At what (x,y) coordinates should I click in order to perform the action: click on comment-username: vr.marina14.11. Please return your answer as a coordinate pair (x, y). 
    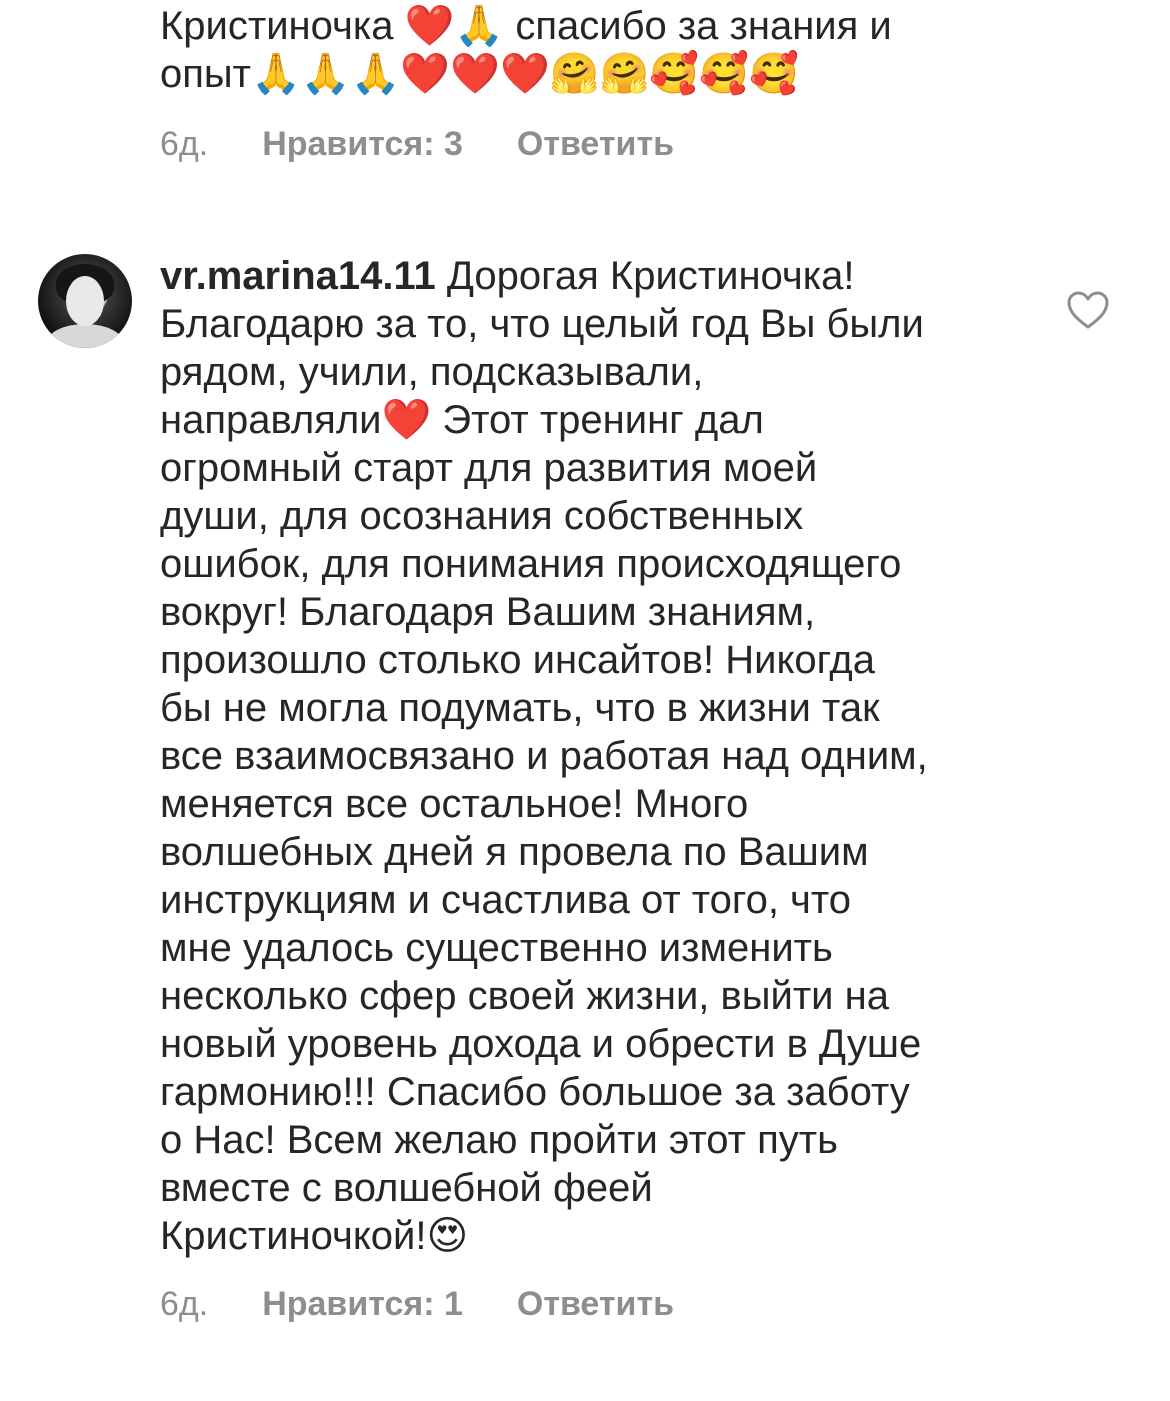
    Looking at the image, I should click on (298, 276).